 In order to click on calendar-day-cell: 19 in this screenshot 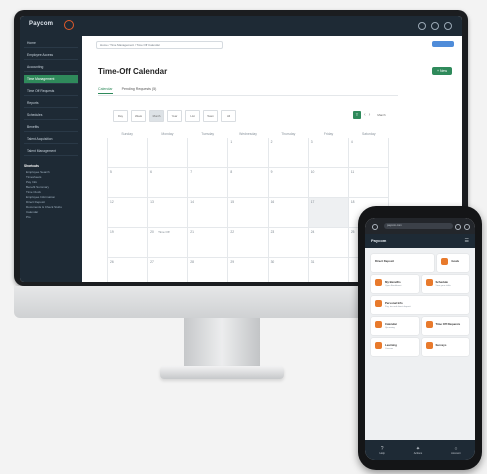, I will do `click(128, 243)`.